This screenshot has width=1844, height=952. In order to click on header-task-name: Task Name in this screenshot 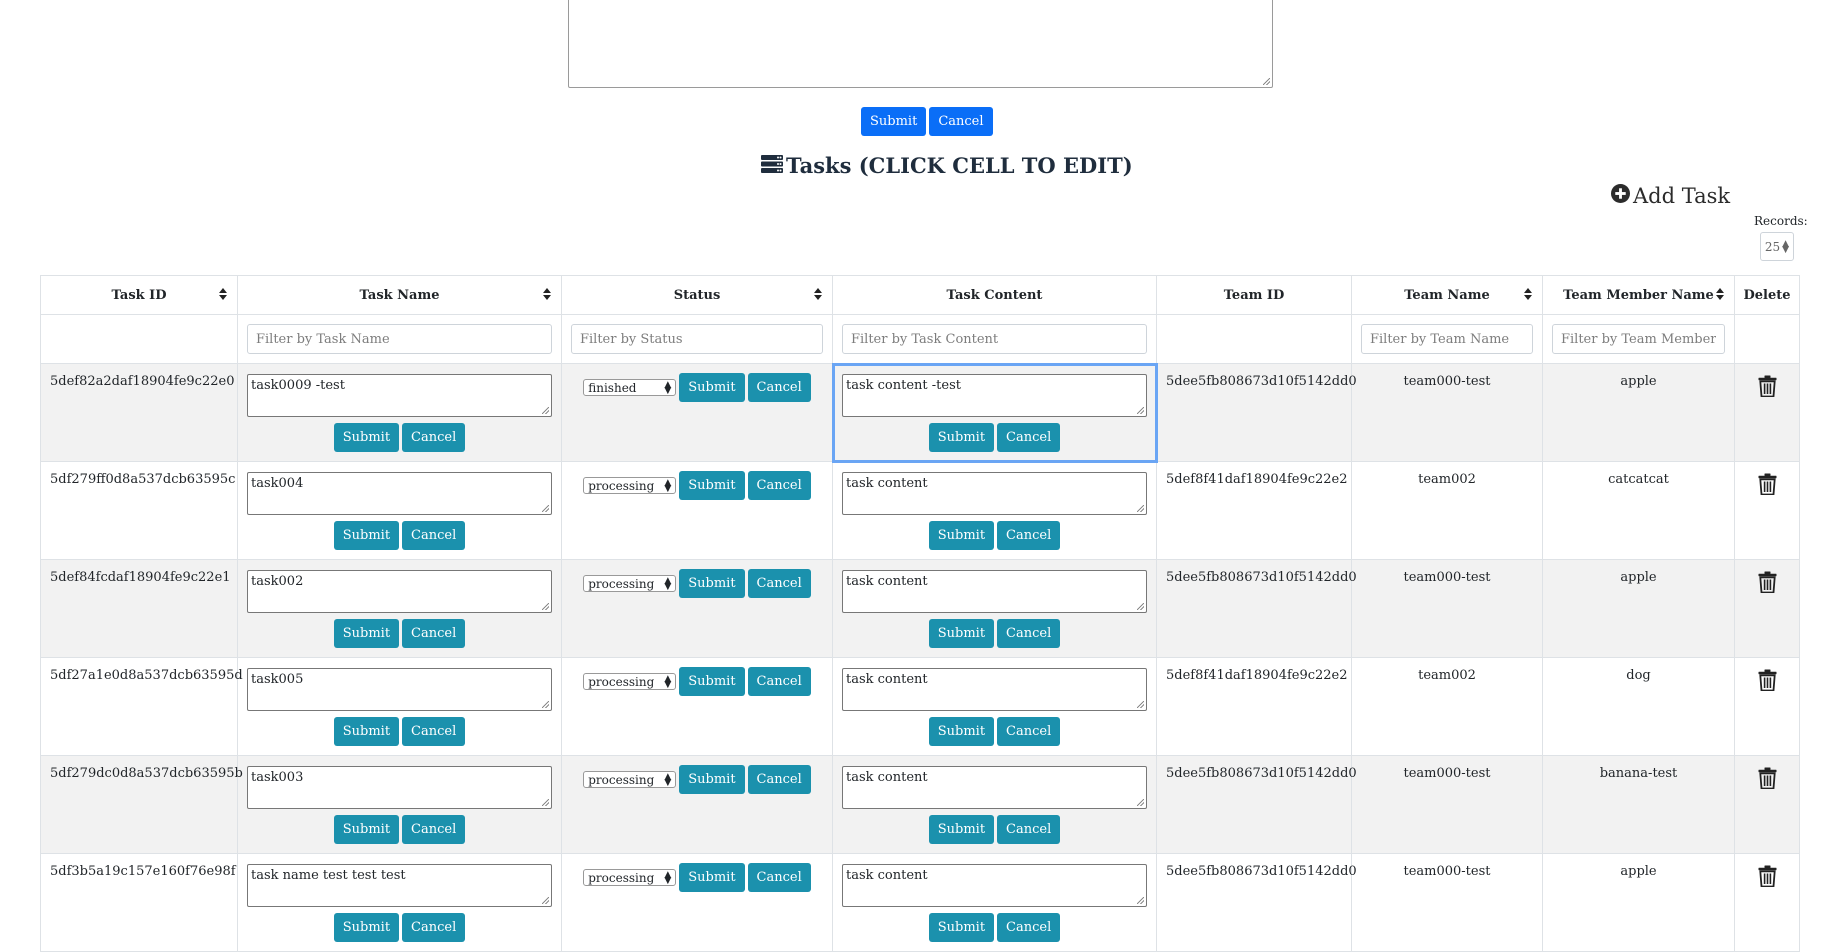, I will do `click(399, 295)`.